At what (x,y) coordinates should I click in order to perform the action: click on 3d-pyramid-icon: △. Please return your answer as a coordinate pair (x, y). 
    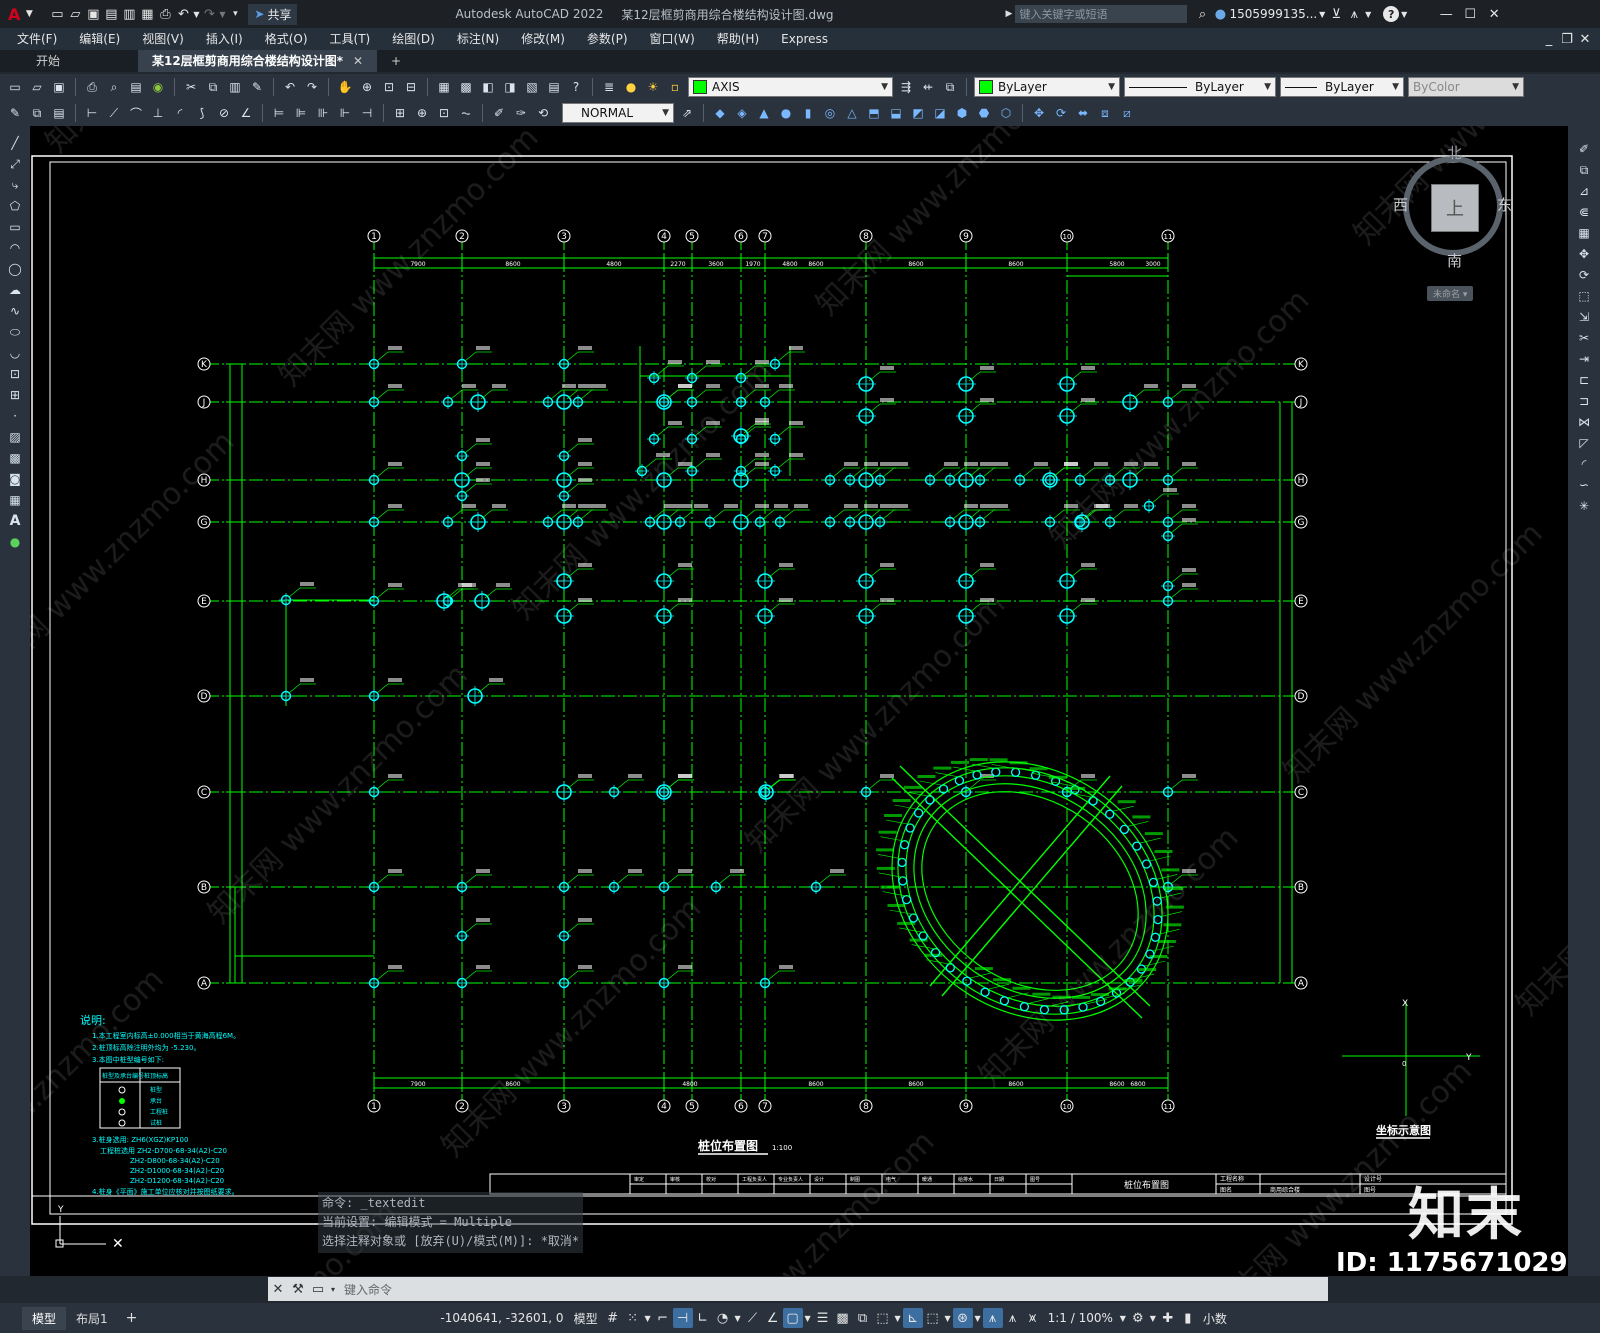
    Looking at the image, I should click on (852, 113).